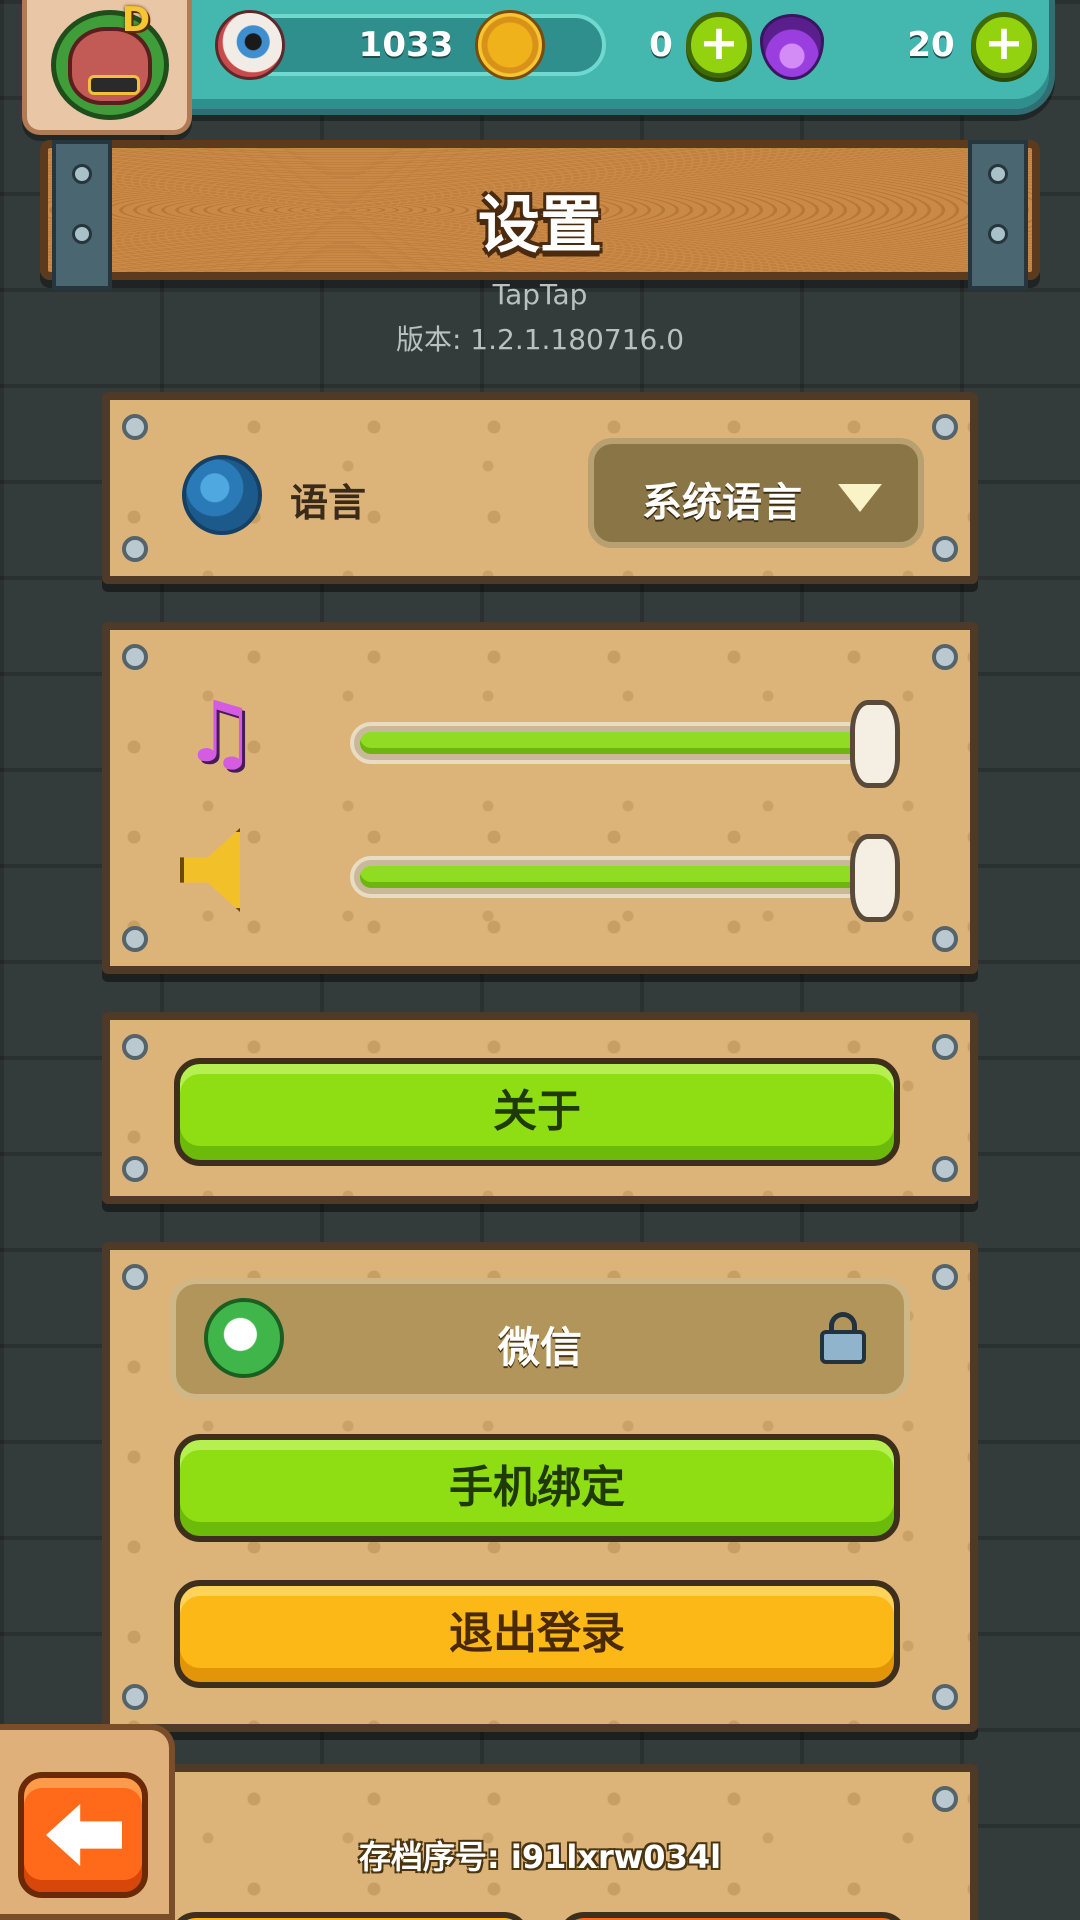 This screenshot has height=1920, width=1080. What do you see at coordinates (540, 798) in the screenshot?
I see `audio-panel: ♫` at bounding box center [540, 798].